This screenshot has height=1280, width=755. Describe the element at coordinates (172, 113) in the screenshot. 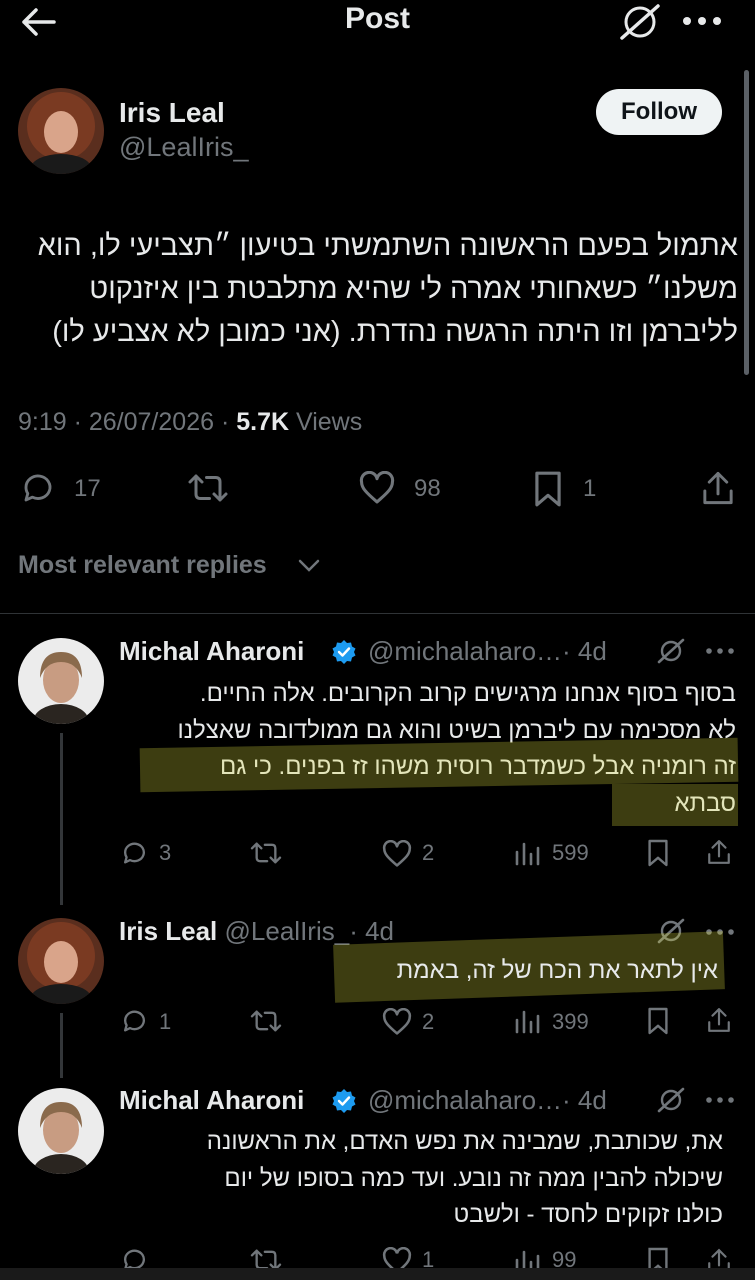

I see `author-name: Iris Leal` at that location.